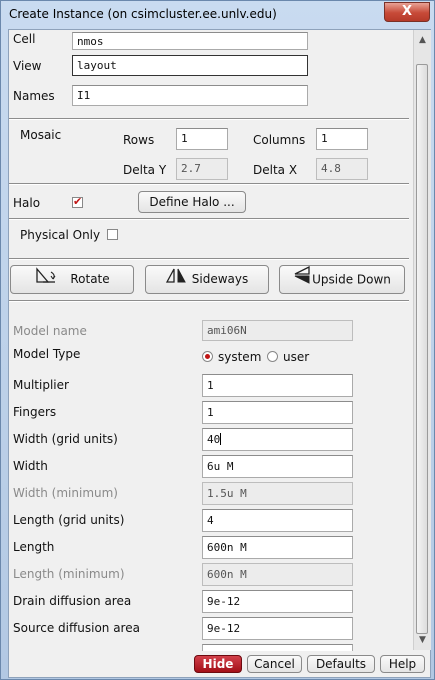 Image resolution: width=435 pixels, height=680 pixels. Describe the element at coordinates (190, 65) in the screenshot. I see `view-field: layout` at that location.